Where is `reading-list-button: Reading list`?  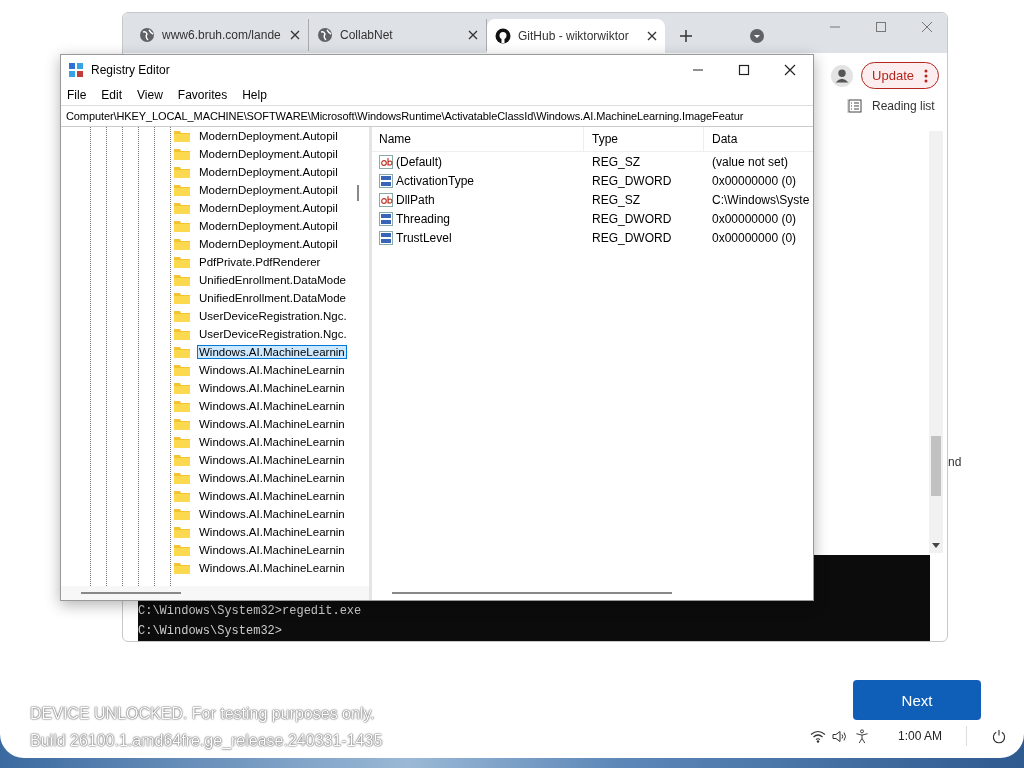 reading-list-button: Reading list is located at coordinates (891, 106).